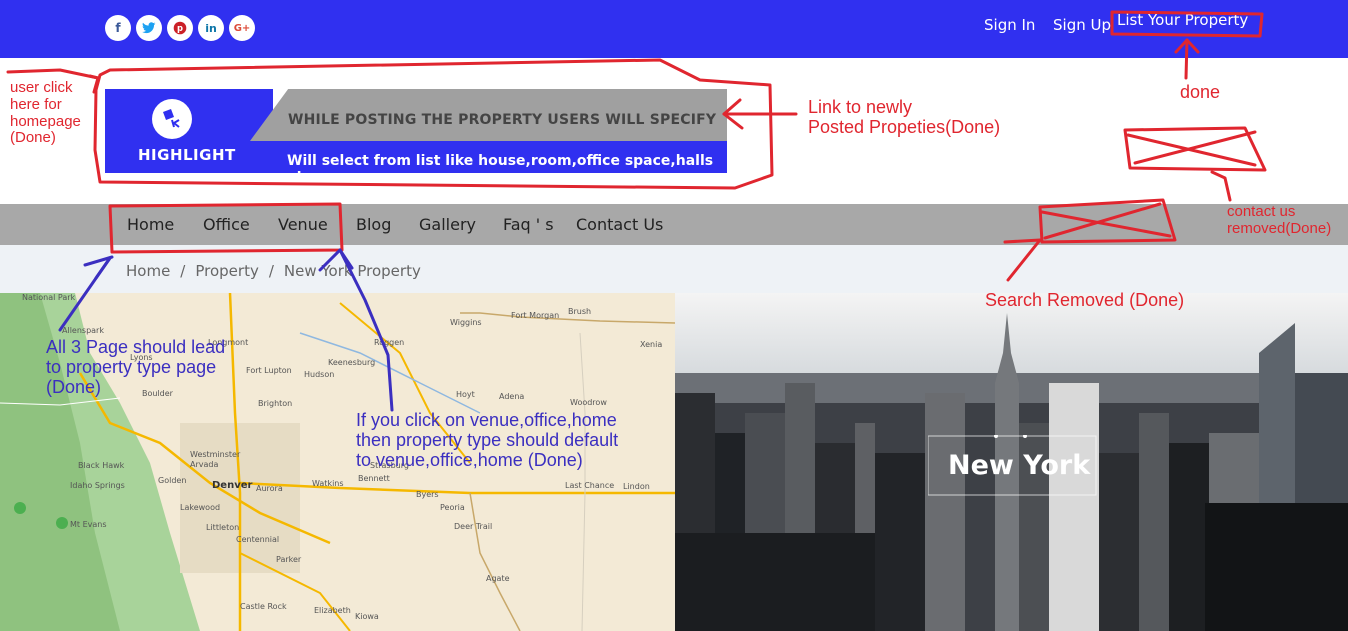 The height and width of the screenshot is (631, 1348). I want to click on facebook-icon: f, so click(118, 28).